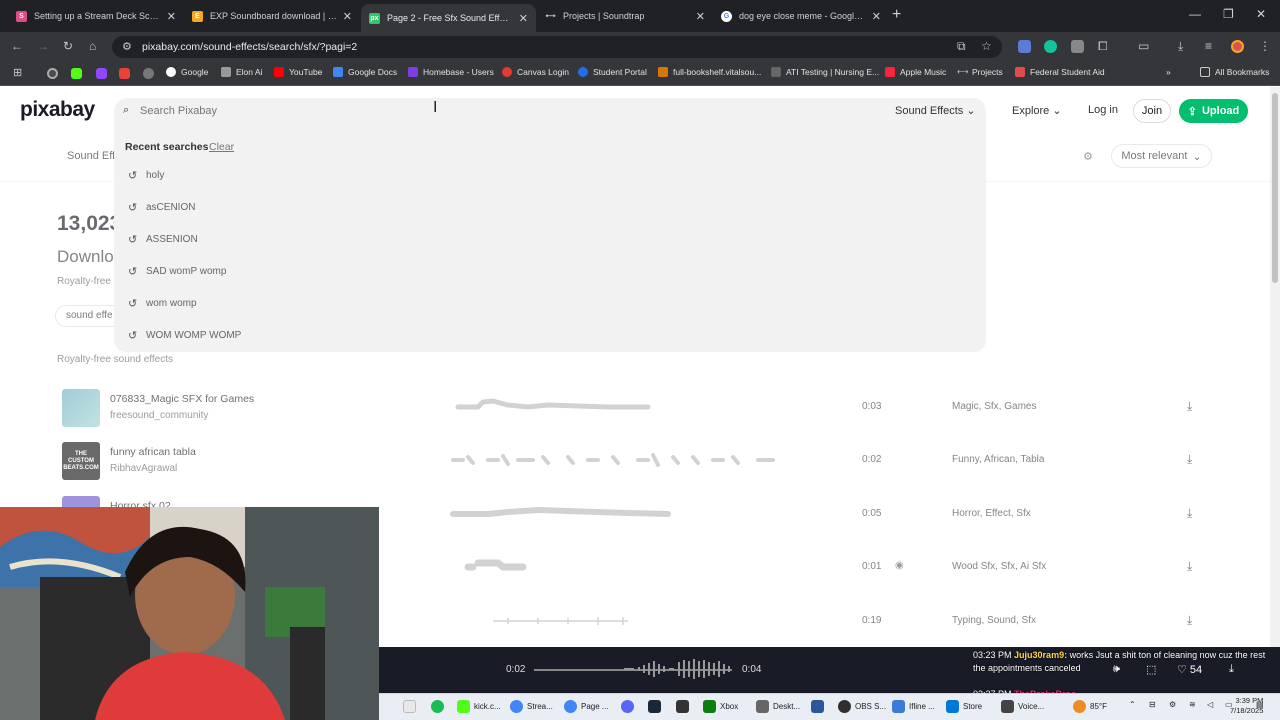 The height and width of the screenshot is (720, 1280). What do you see at coordinates (92, 46) in the screenshot?
I see `home-icon: ⌂` at bounding box center [92, 46].